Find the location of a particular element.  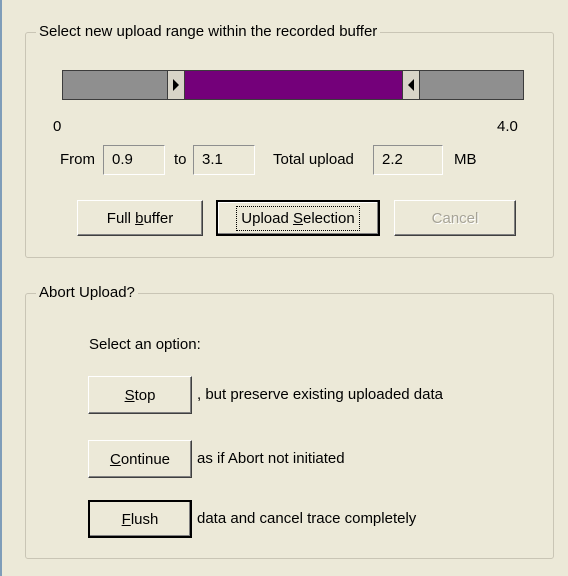

triangle-right-icon is located at coordinates (176, 85).